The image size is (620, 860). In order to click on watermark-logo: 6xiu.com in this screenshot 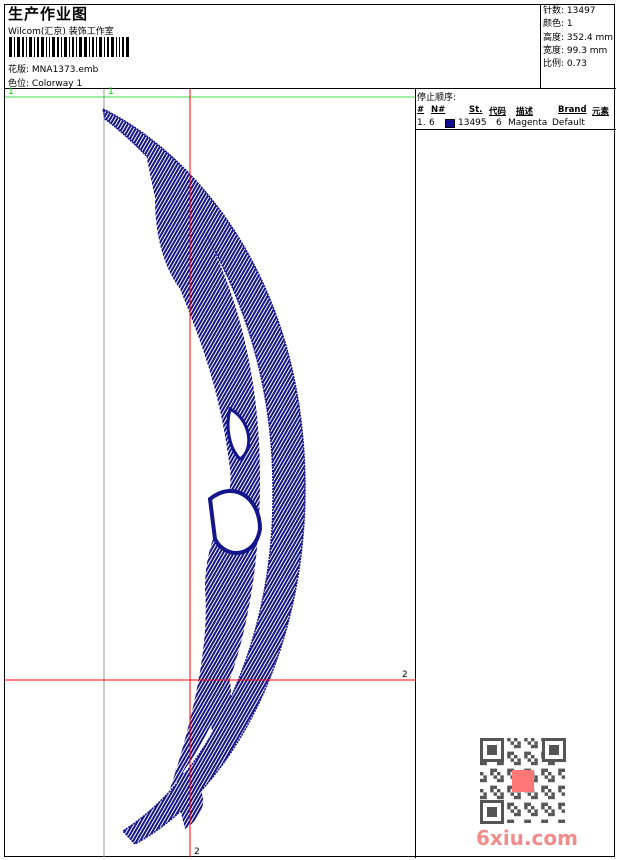, I will do `click(527, 838)`.